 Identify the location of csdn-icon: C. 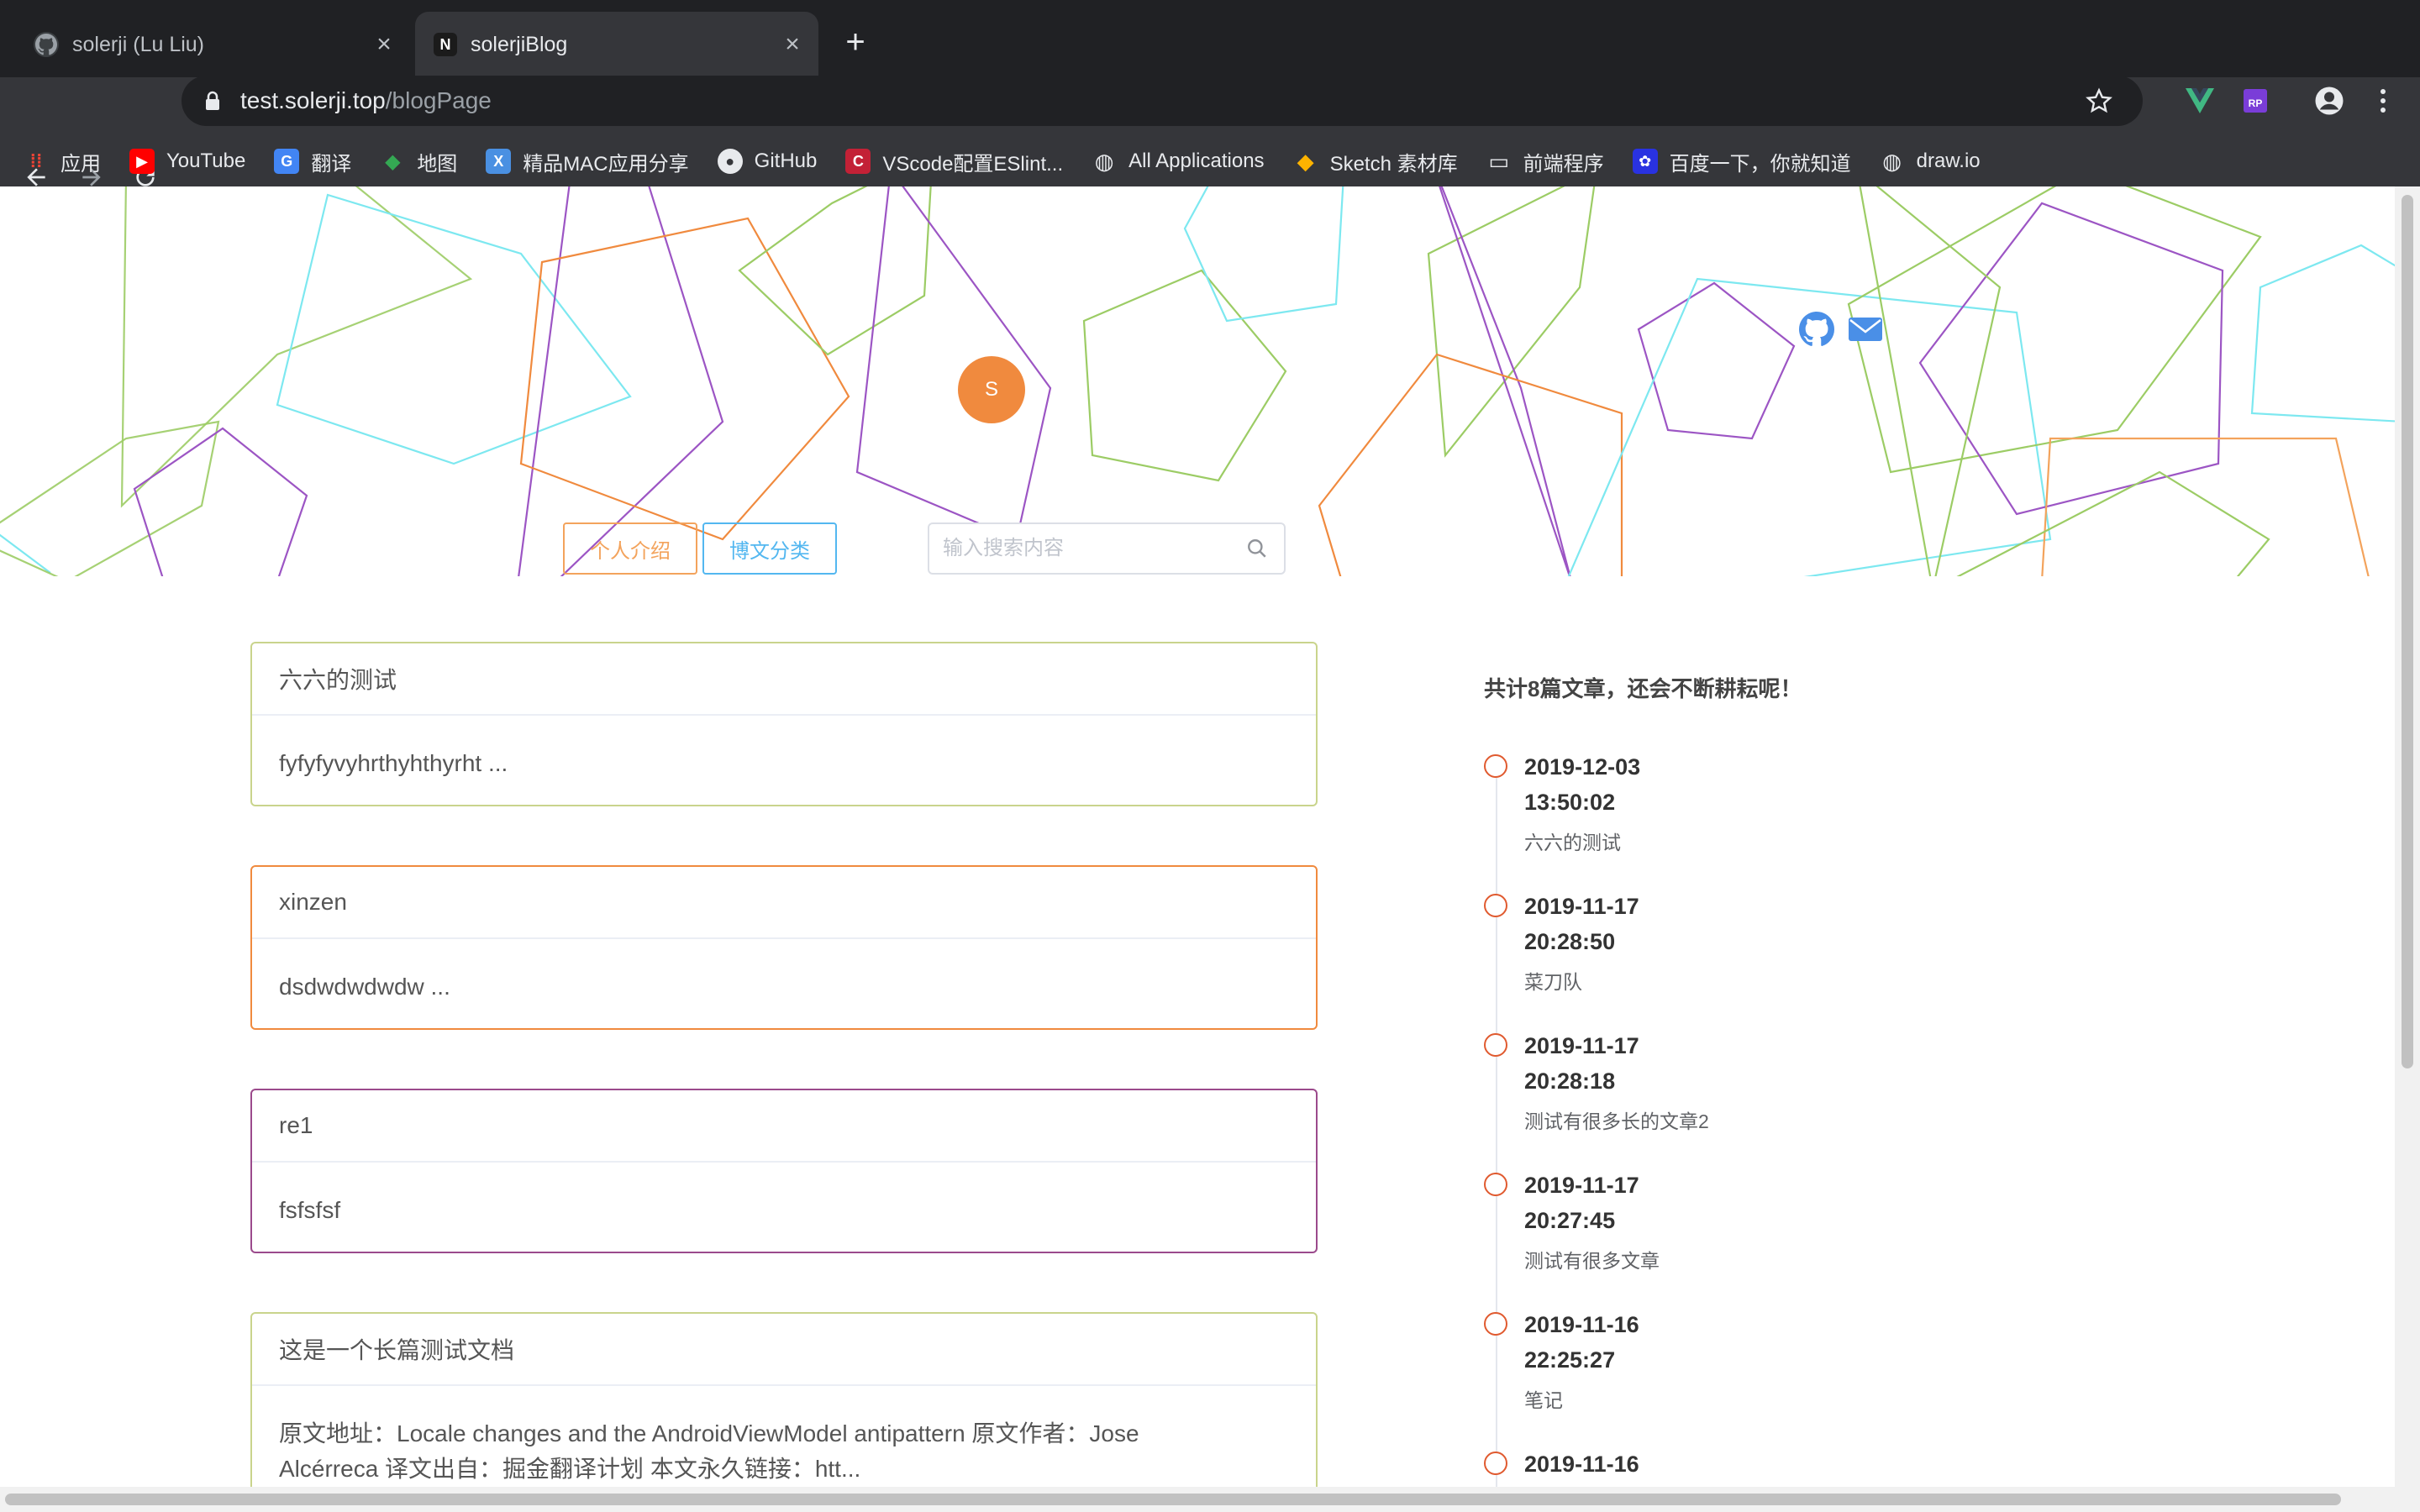
(858, 161).